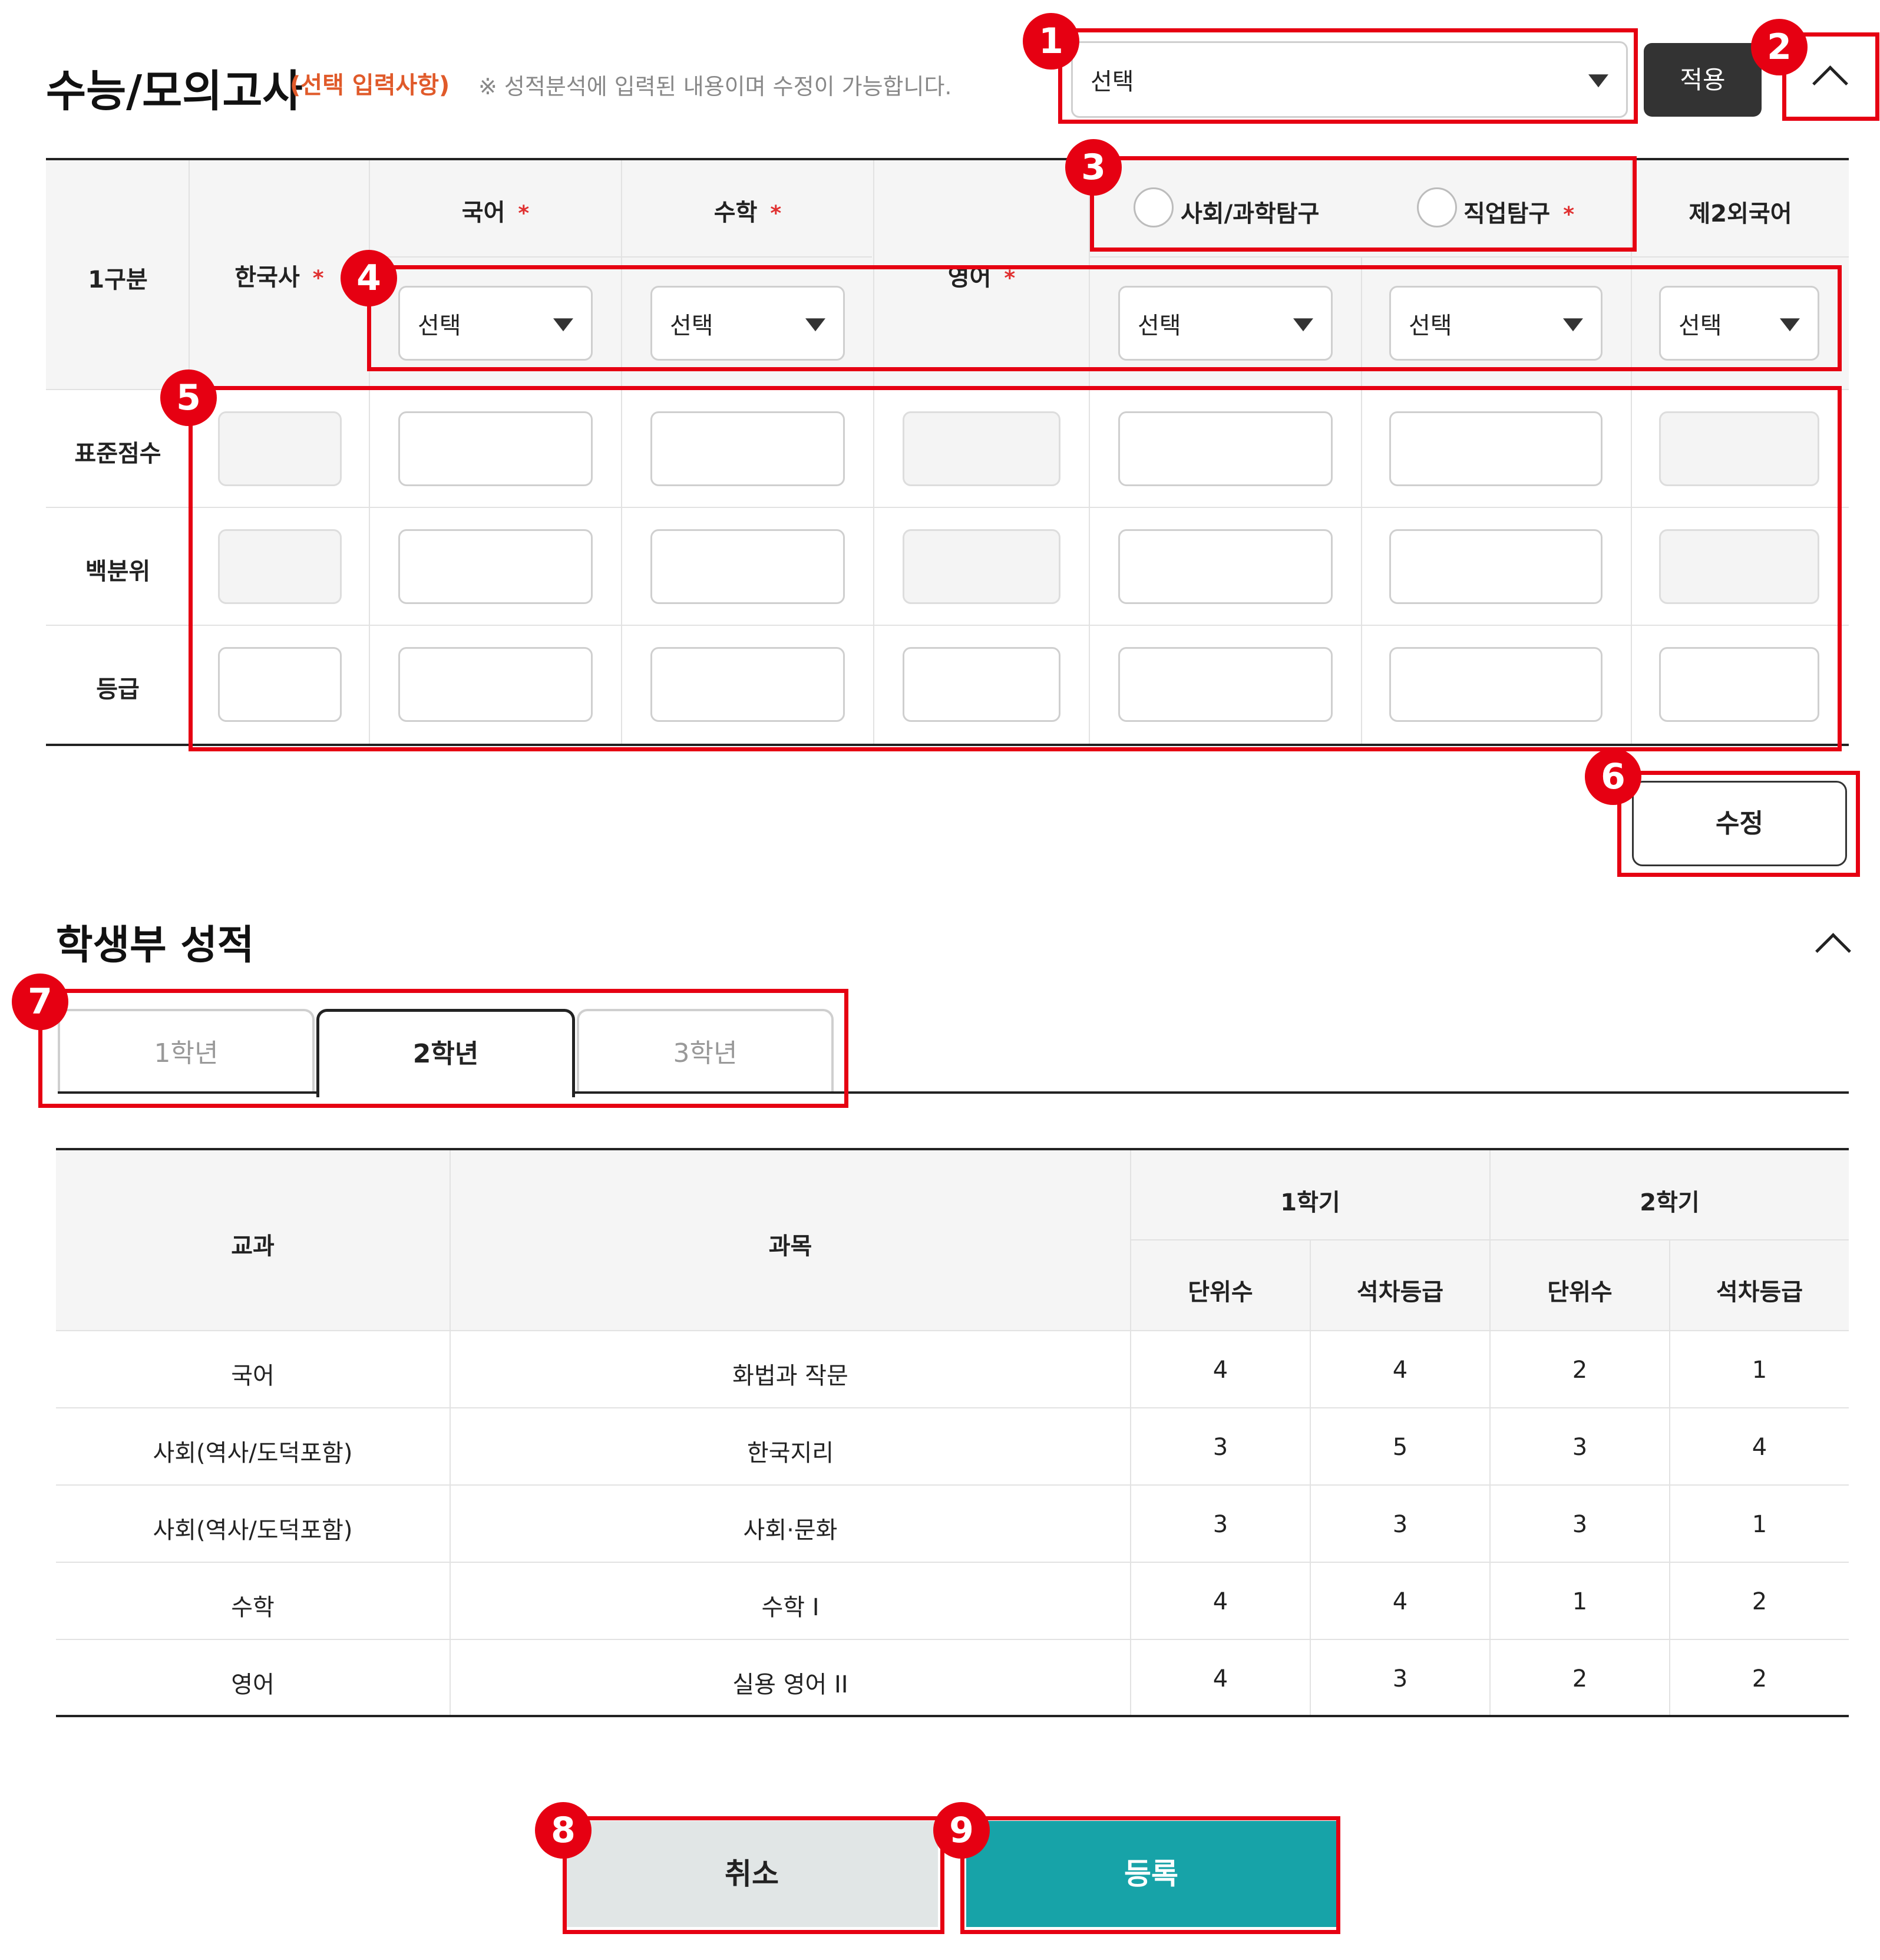 This screenshot has width=1880, height=1960. I want to click on col-header-s1-rank: 석차등급, so click(1400, 1292).